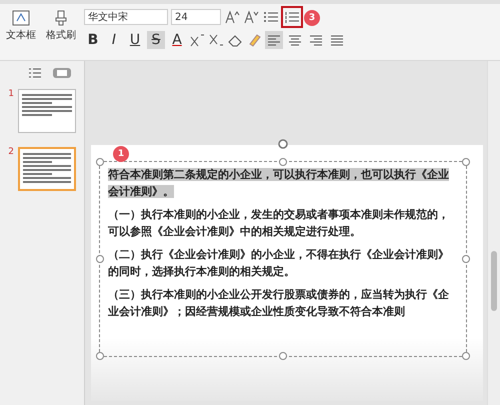  What do you see at coordinates (279, 183) in the screenshot?
I see `paragraph: 符合本准则第二条规定的小企业，可以执行本准则，也可以执行《企业会计准则》。` at bounding box center [279, 183].